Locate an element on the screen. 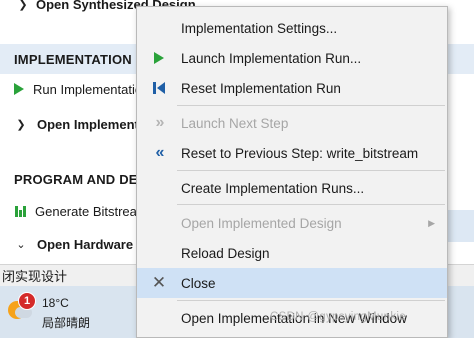 The image size is (474, 338). double-chevron-left-icon: « is located at coordinates (160, 152).